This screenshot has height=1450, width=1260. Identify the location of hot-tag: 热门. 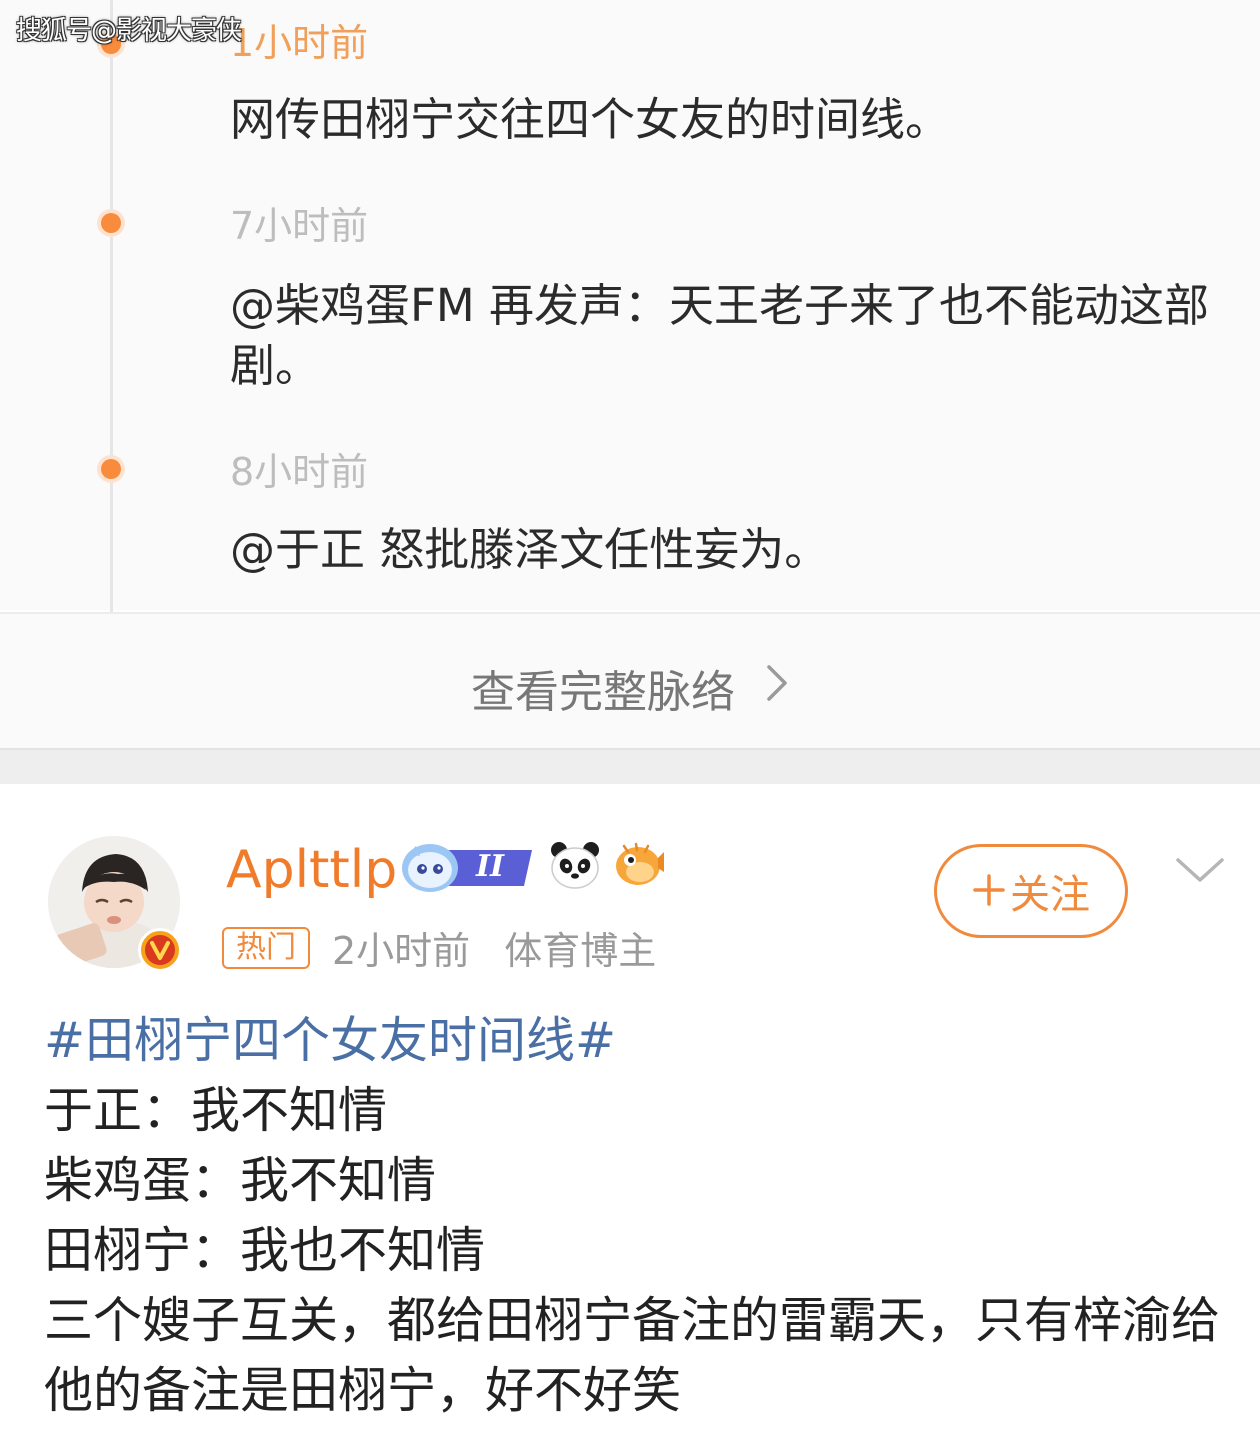
(266, 947).